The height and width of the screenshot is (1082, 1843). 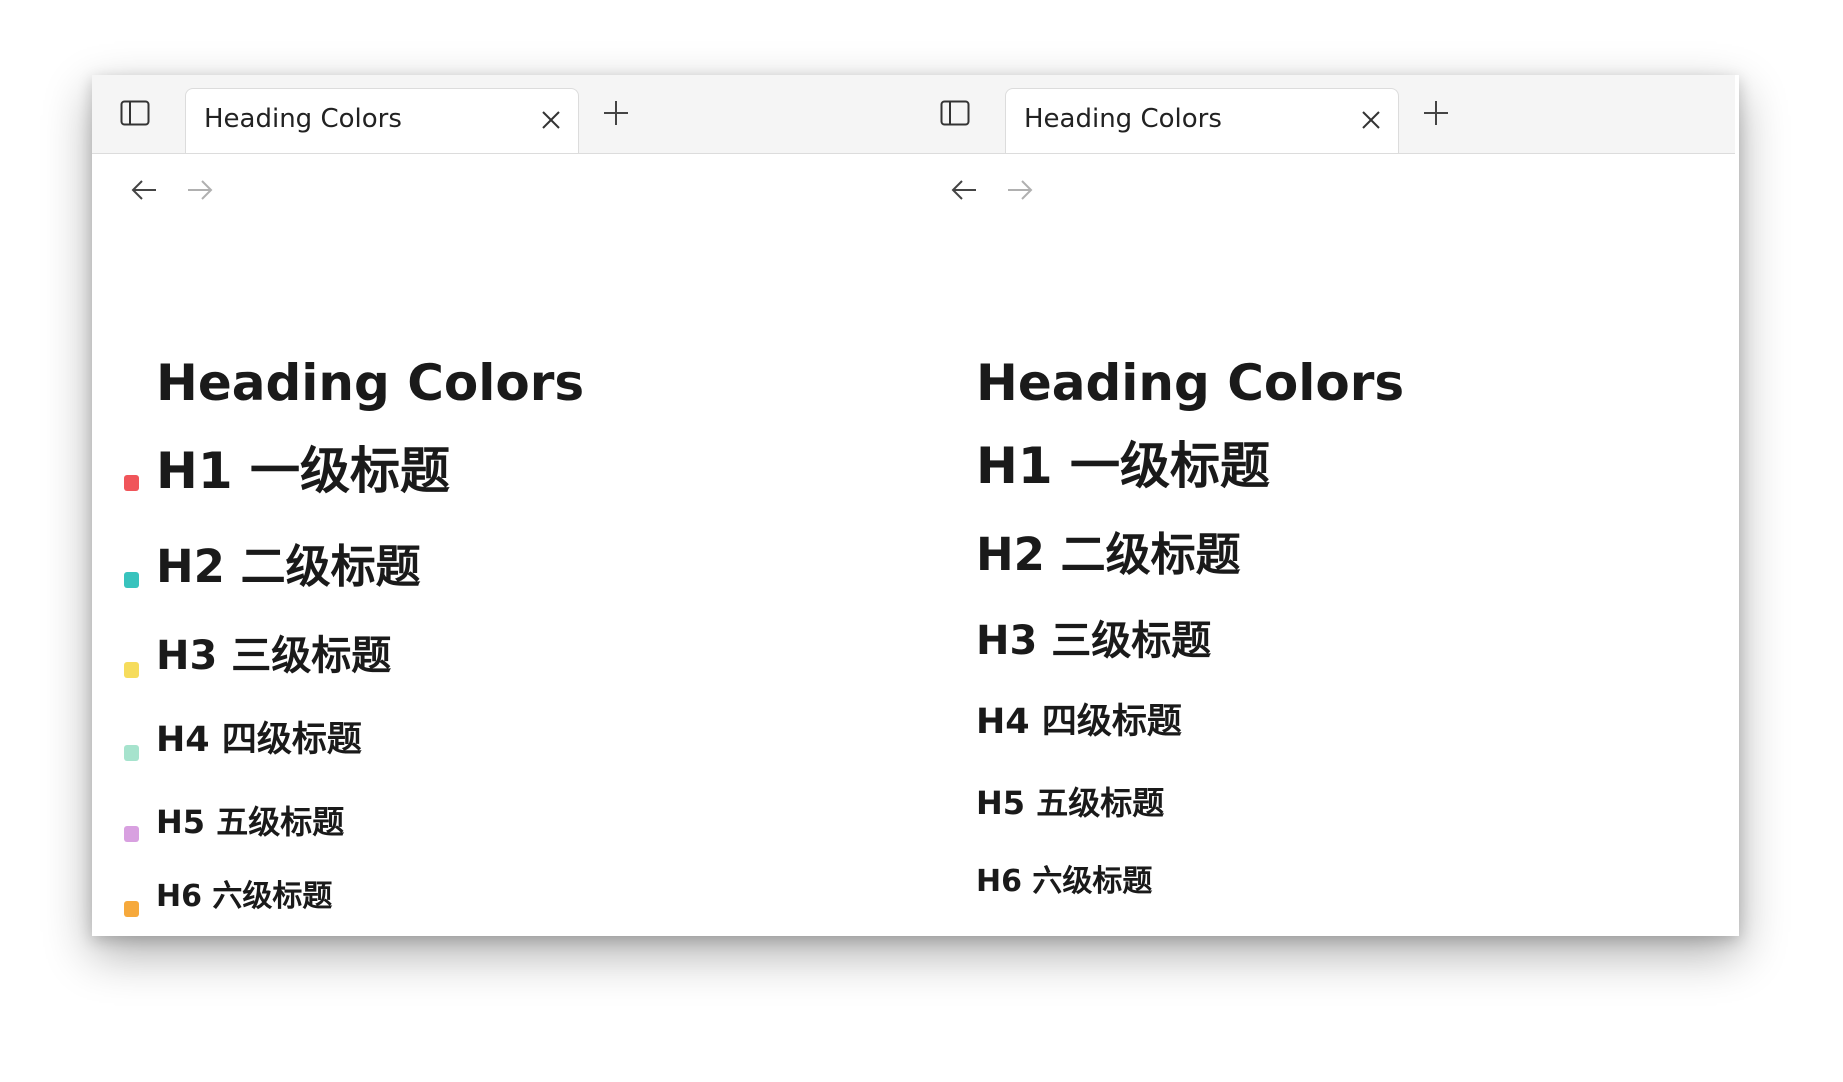 I want to click on h1-color-marker, so click(x=131, y=483).